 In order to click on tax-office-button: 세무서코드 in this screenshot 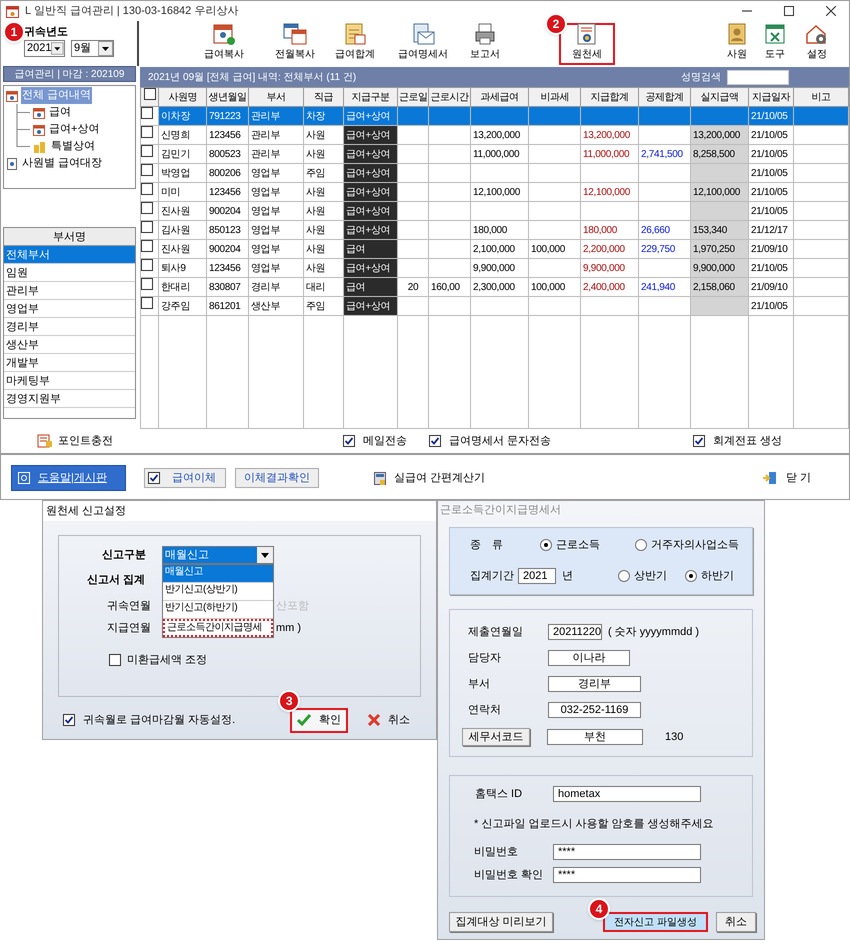, I will do `click(496, 737)`.